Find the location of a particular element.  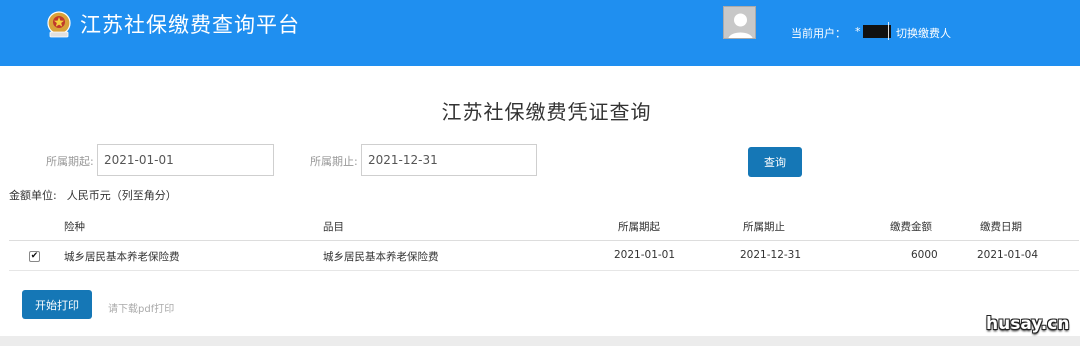

cell-start: 2021-01-01 is located at coordinates (645, 255).